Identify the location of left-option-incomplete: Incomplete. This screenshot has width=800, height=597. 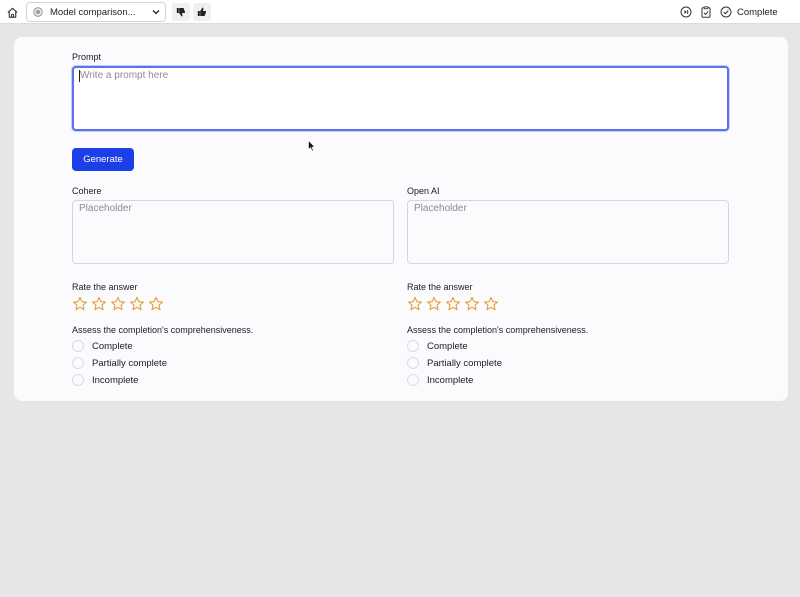
(105, 380).